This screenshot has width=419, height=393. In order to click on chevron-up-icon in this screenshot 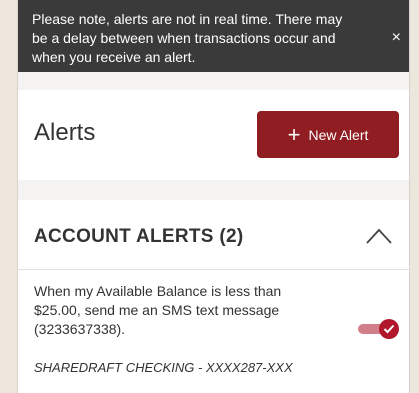, I will do `click(379, 236)`.